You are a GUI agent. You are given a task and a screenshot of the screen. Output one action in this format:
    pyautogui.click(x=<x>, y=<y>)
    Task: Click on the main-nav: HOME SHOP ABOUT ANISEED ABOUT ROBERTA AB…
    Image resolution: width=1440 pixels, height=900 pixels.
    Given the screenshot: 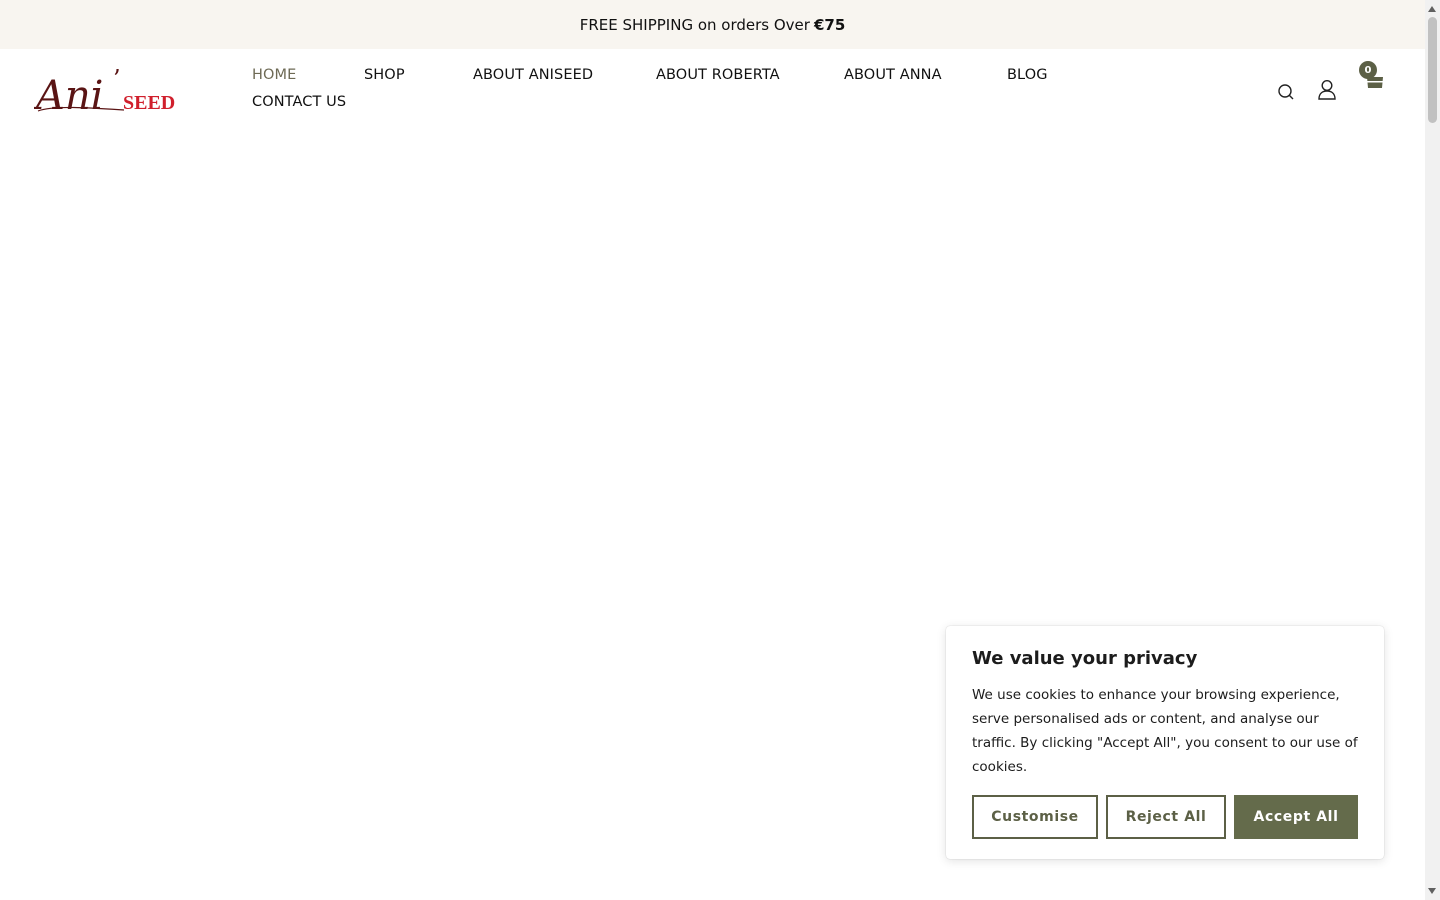 What is the action you would take?
    pyautogui.click(x=702, y=95)
    